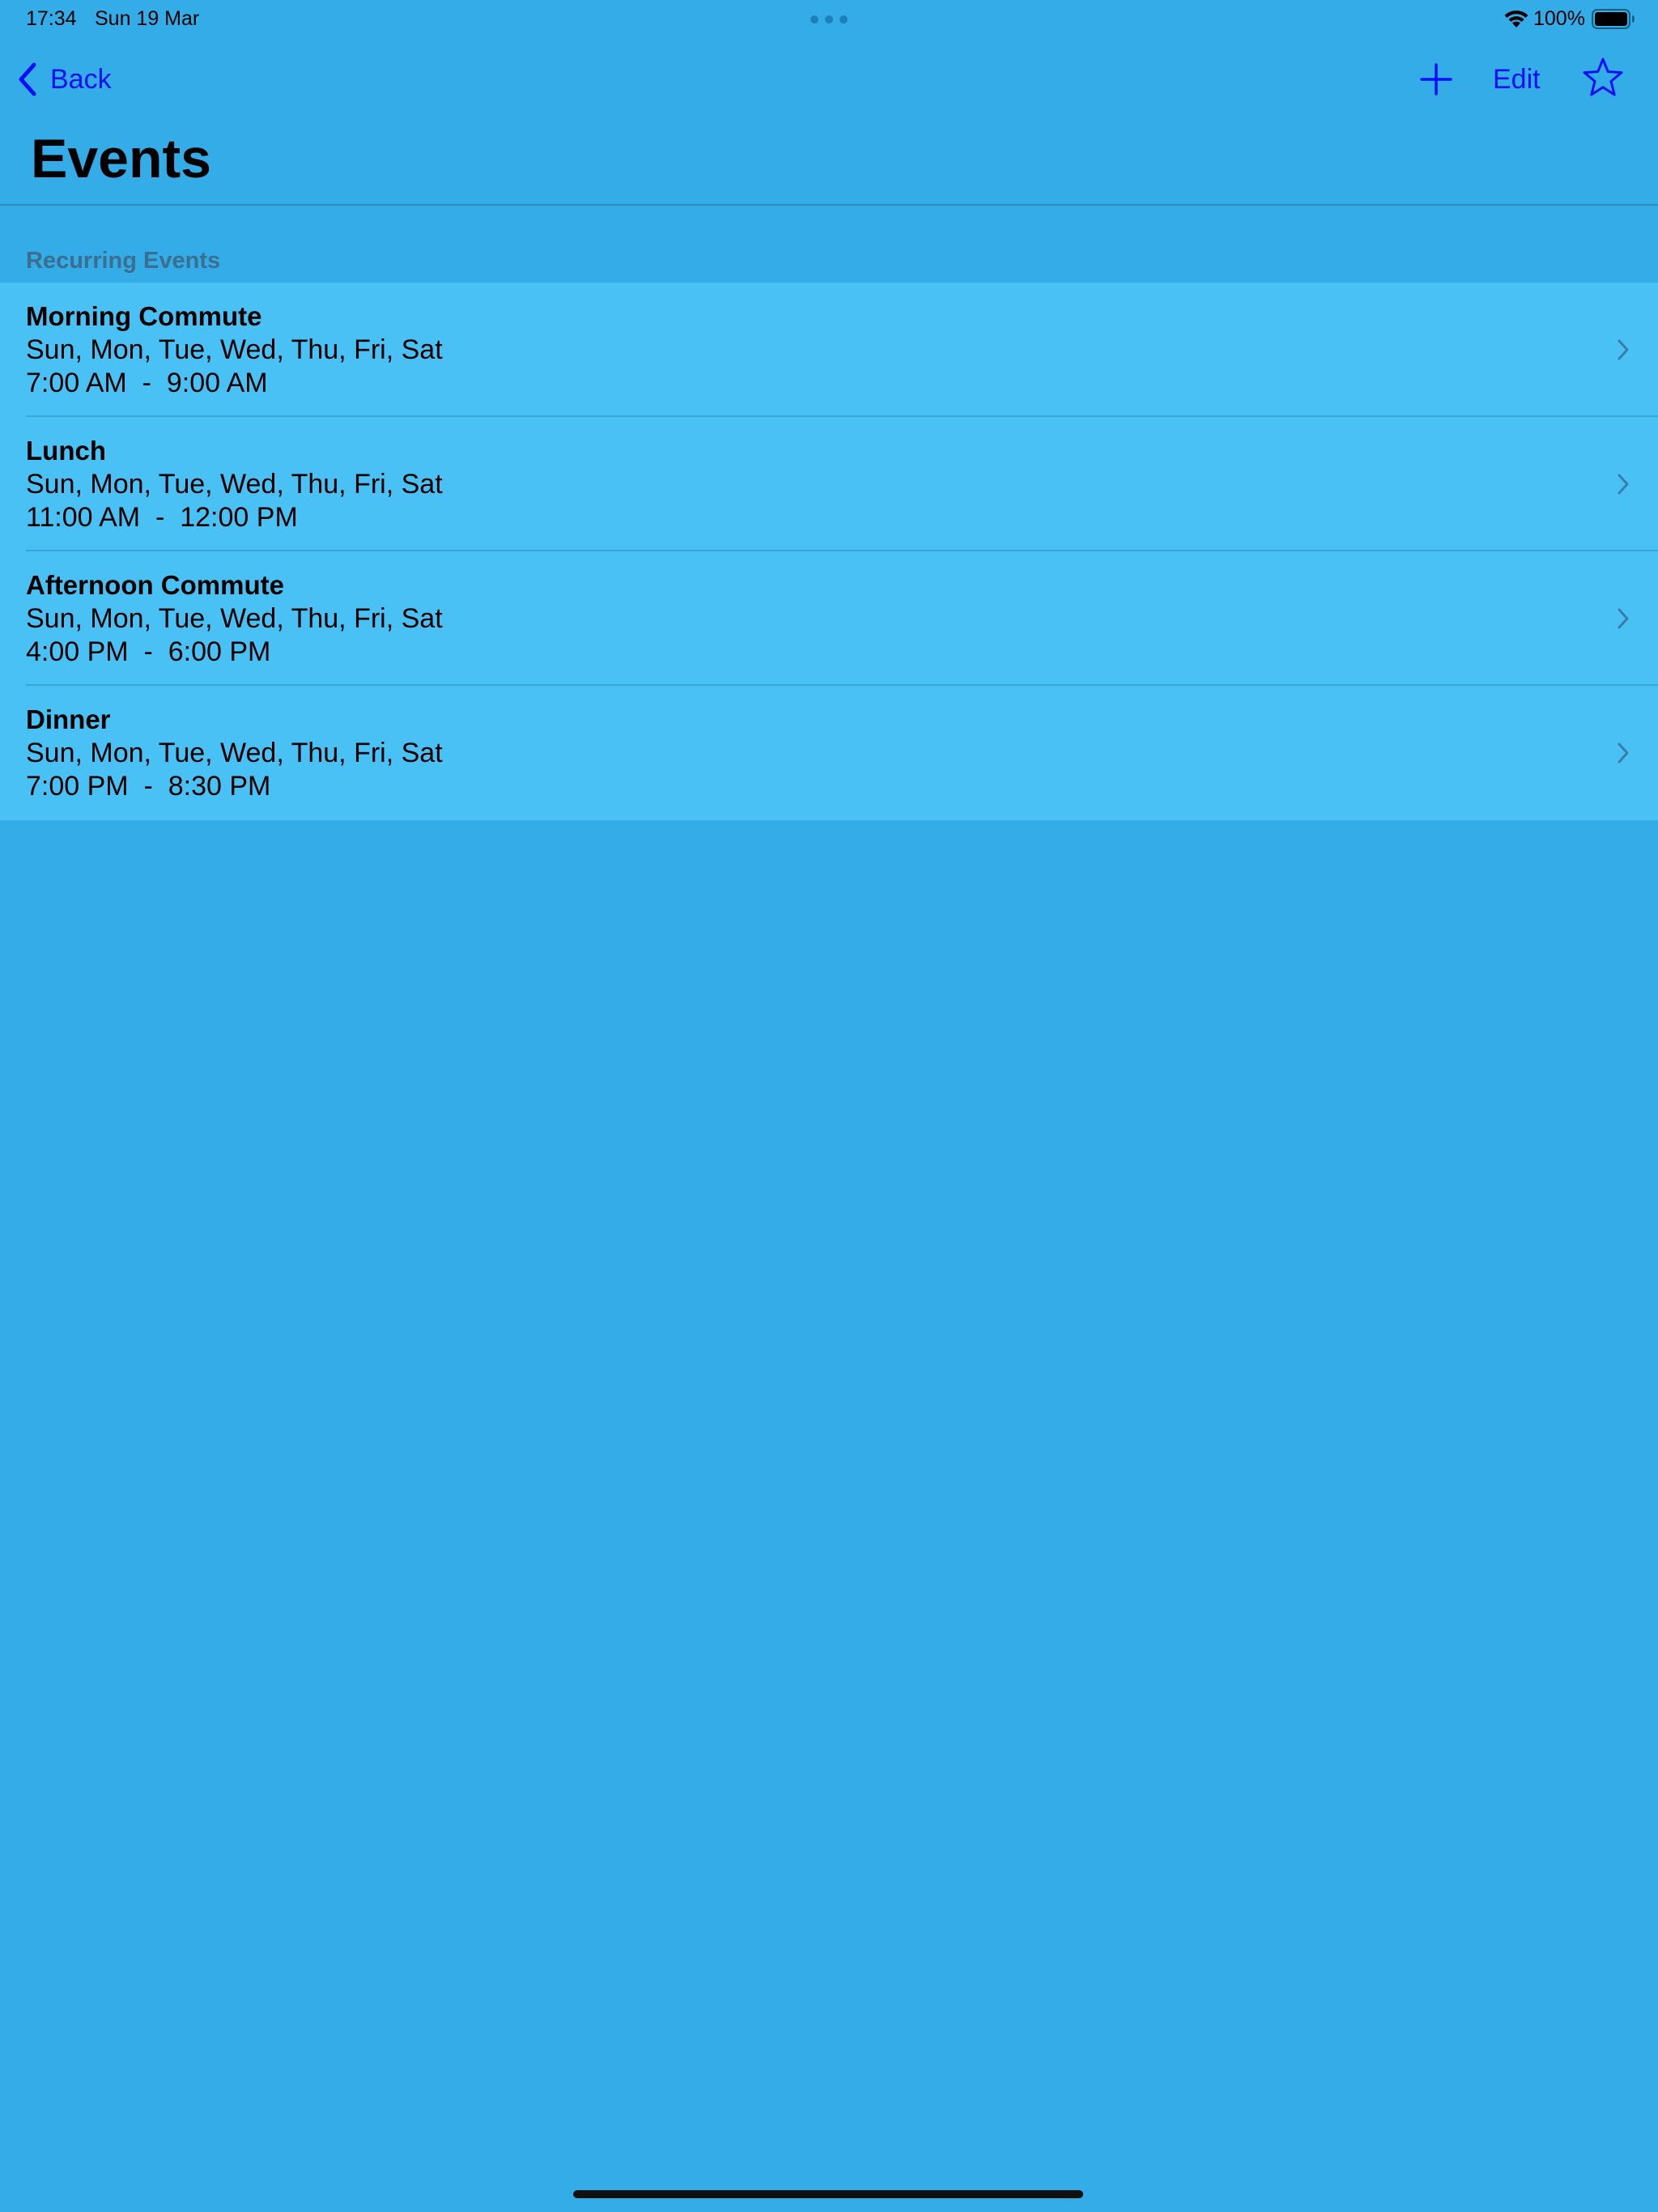 The width and height of the screenshot is (1658, 2212). Describe the element at coordinates (162, 518) in the screenshot. I see `event-time: 11:00 AM - 12:00 PM` at that location.